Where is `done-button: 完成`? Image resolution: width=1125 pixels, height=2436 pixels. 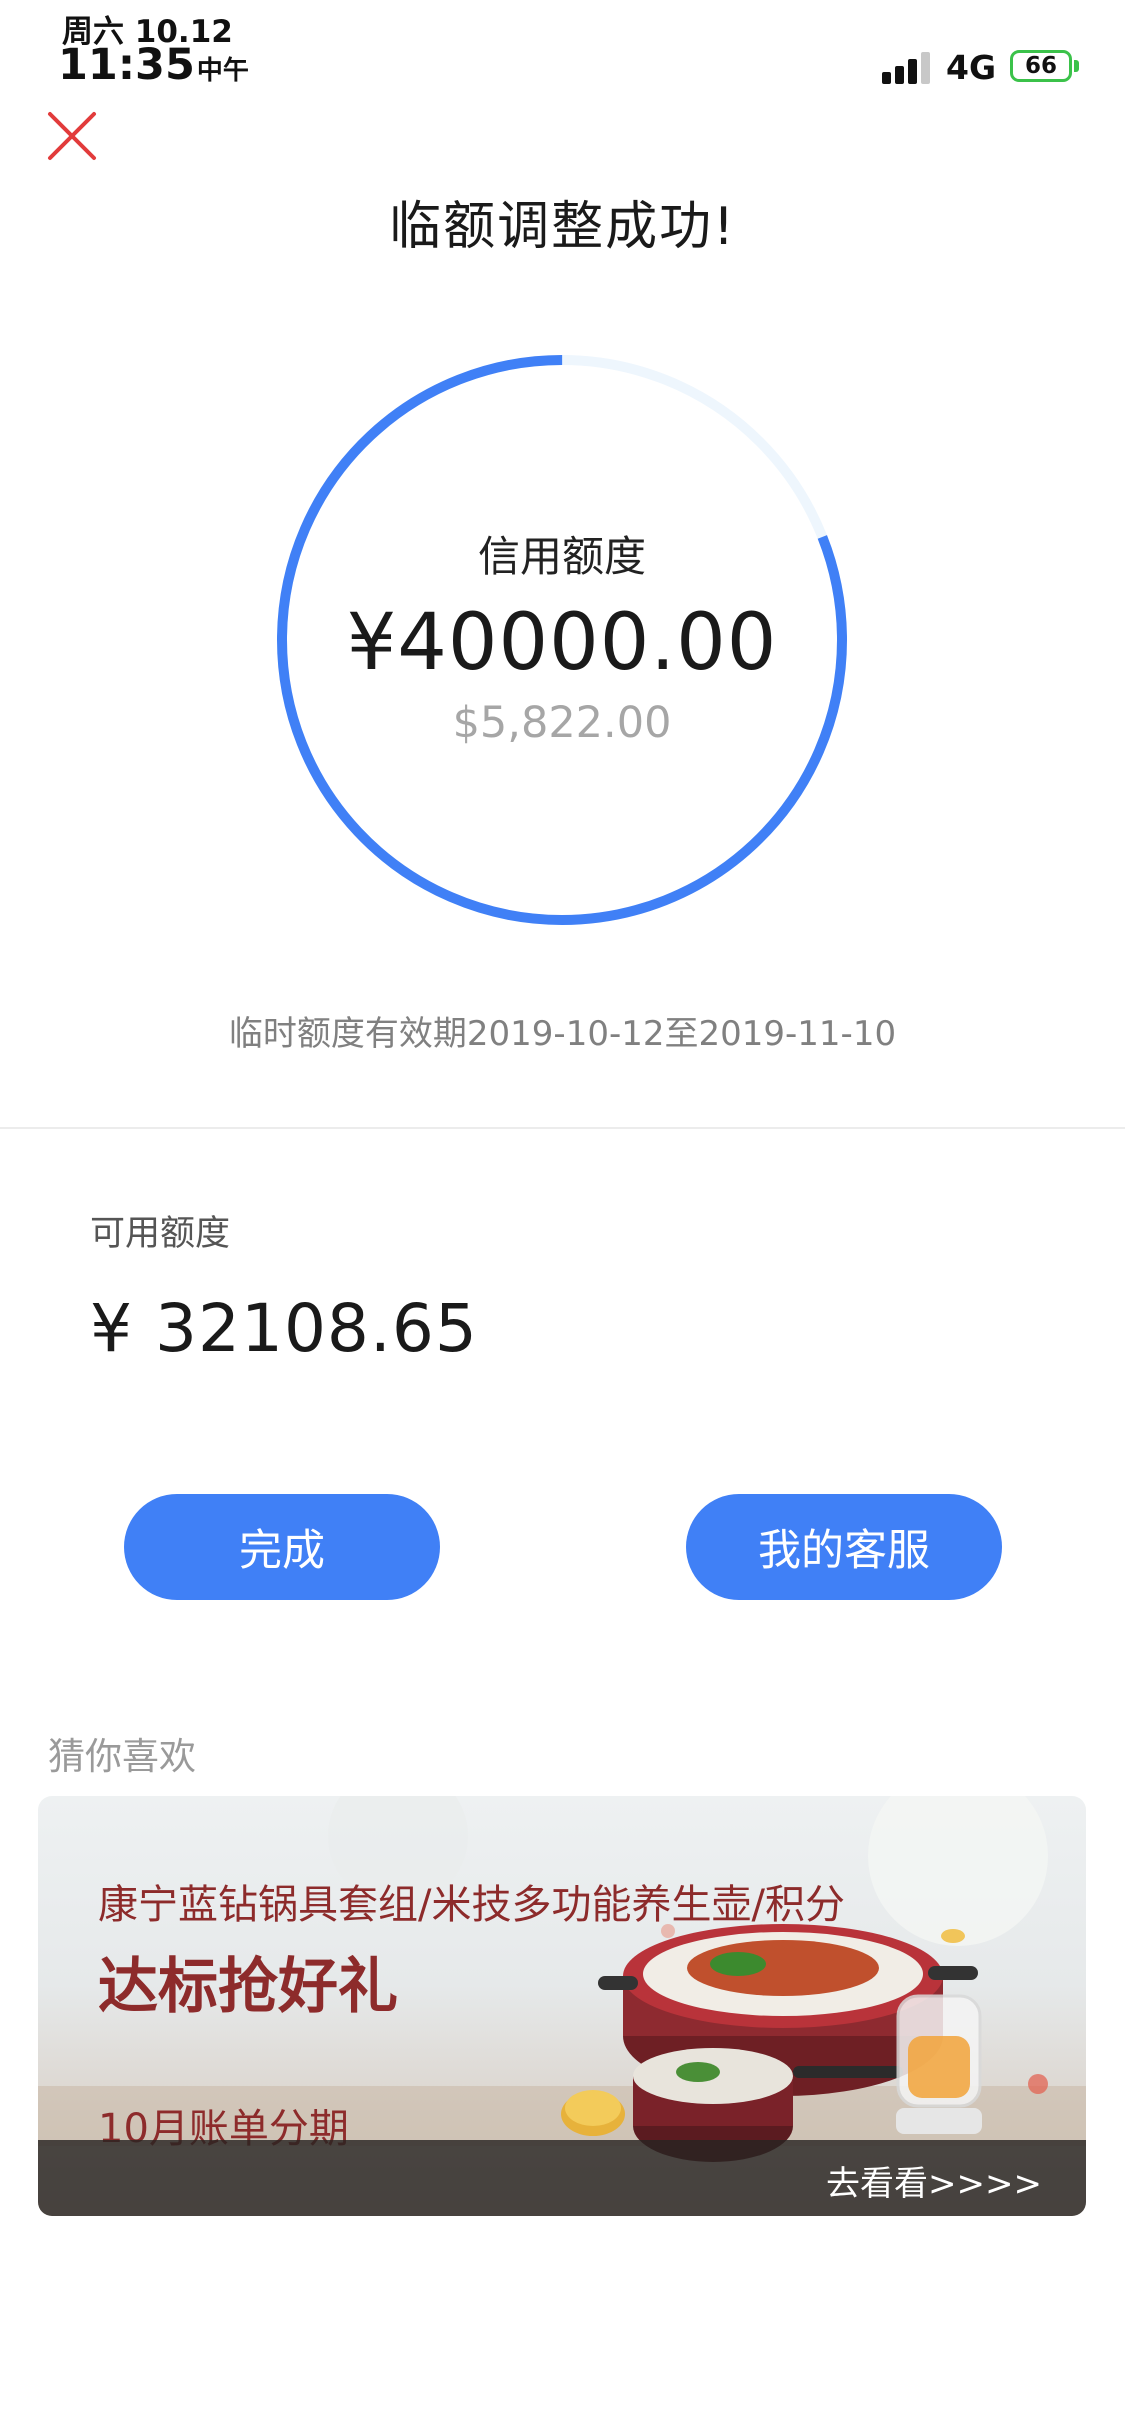 done-button: 完成 is located at coordinates (282, 1547).